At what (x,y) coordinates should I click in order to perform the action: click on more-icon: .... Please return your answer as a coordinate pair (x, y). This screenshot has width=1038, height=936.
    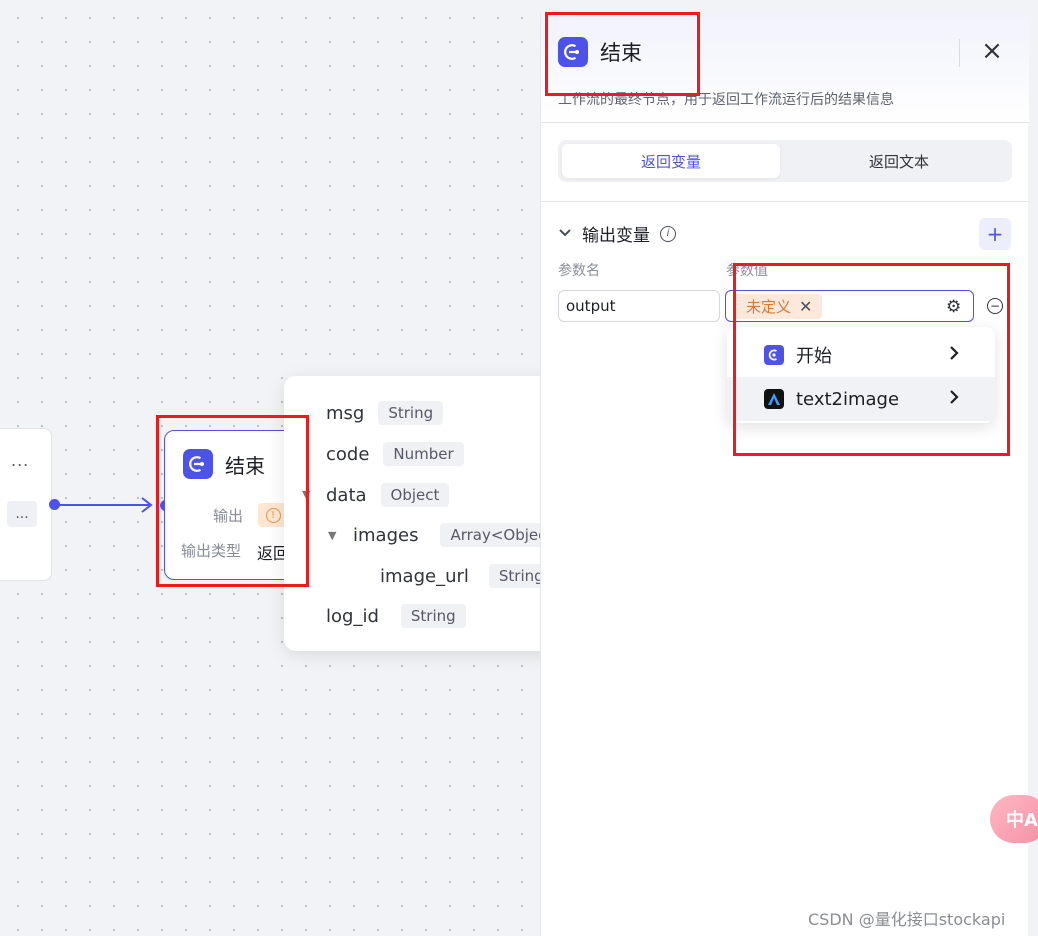
    Looking at the image, I should click on (20, 460).